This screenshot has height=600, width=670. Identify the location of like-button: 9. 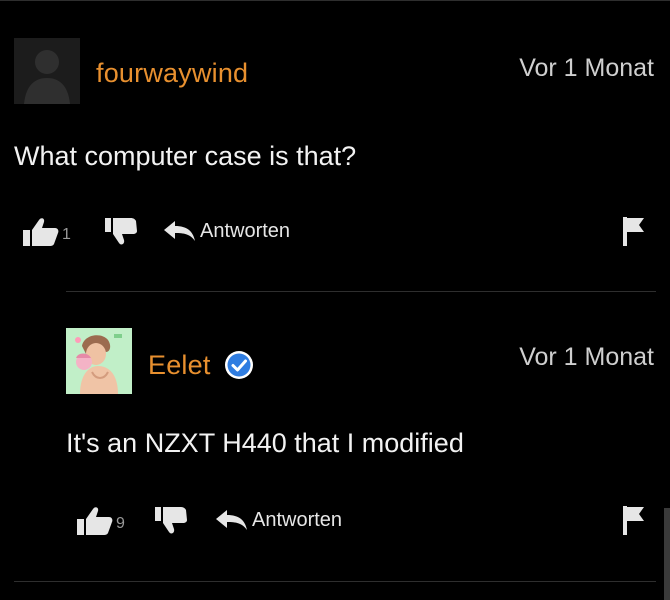
(100, 521).